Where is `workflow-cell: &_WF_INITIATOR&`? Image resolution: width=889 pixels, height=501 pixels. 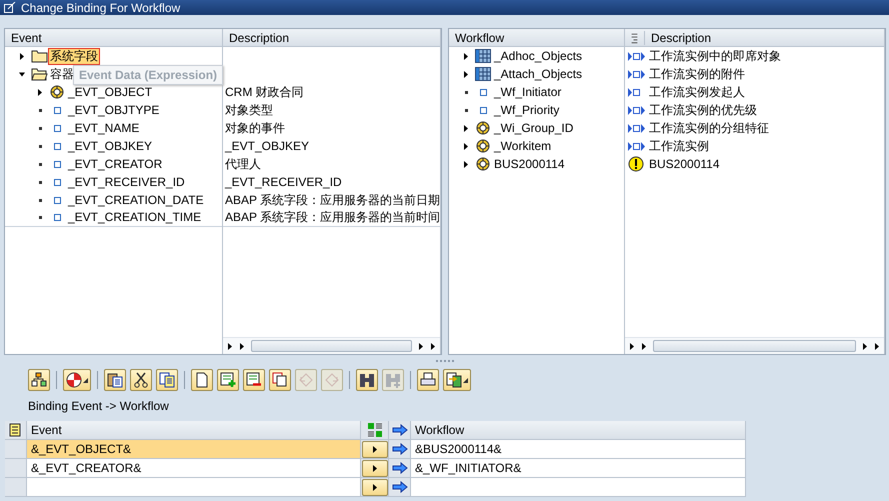 workflow-cell: &_WF_INITIATOR& is located at coordinates (578, 468).